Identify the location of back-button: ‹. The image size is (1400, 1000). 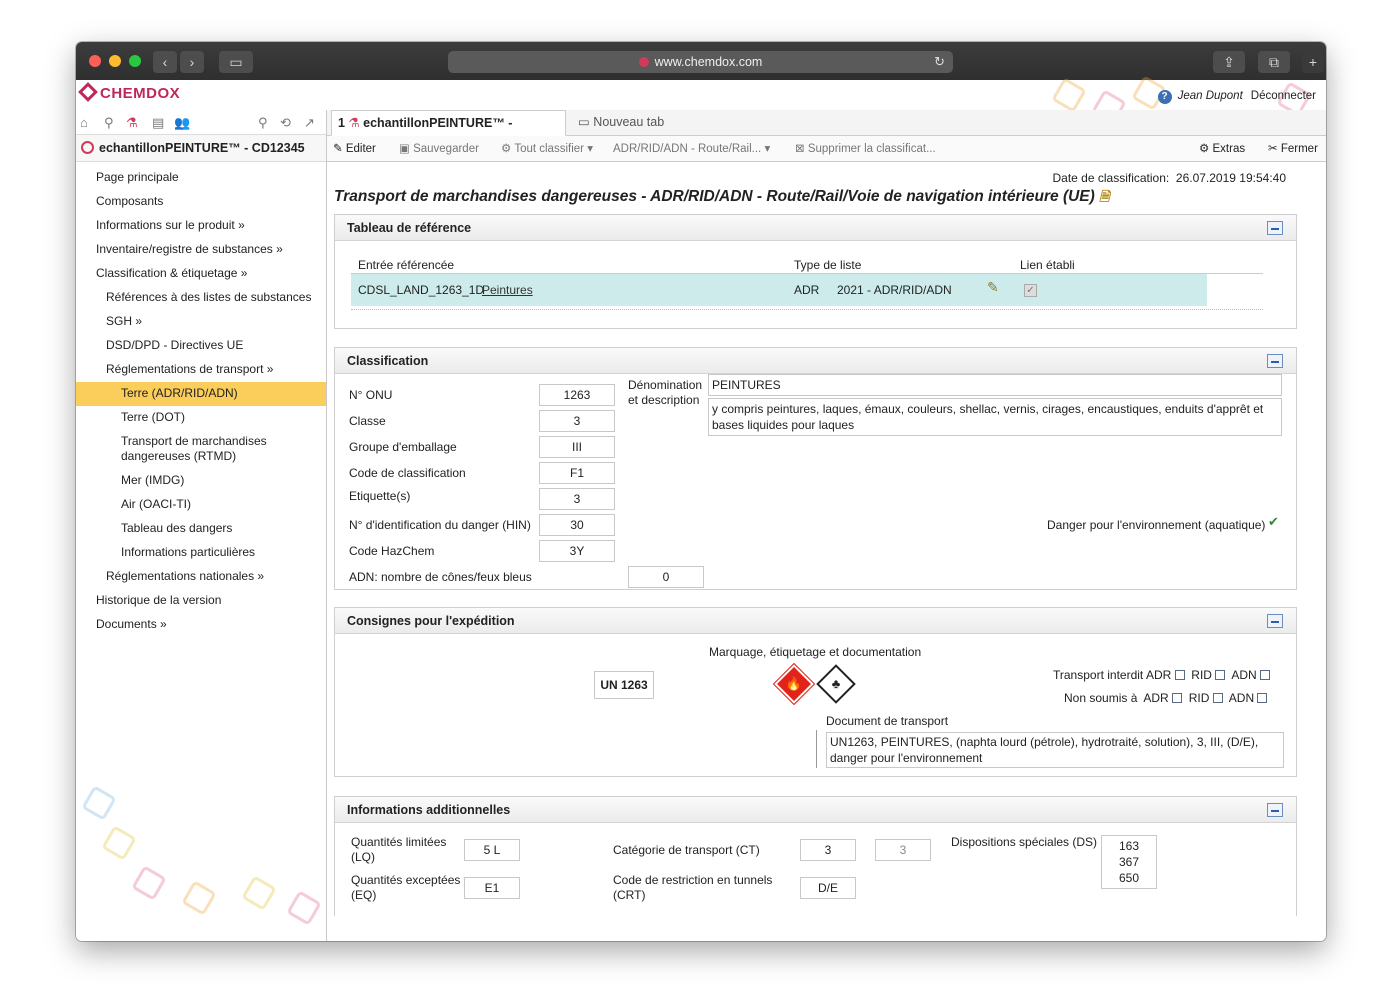
(165, 62).